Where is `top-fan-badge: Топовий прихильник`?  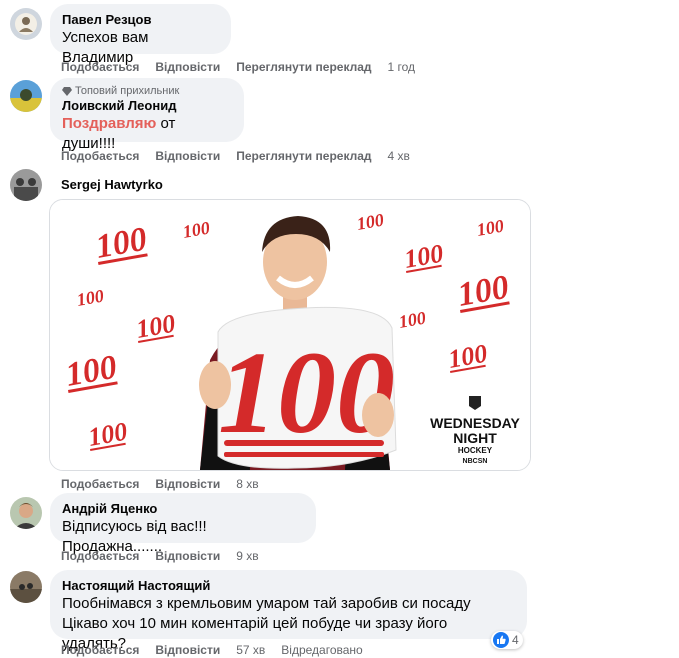 top-fan-badge: Топовий прихильник is located at coordinates (147, 91).